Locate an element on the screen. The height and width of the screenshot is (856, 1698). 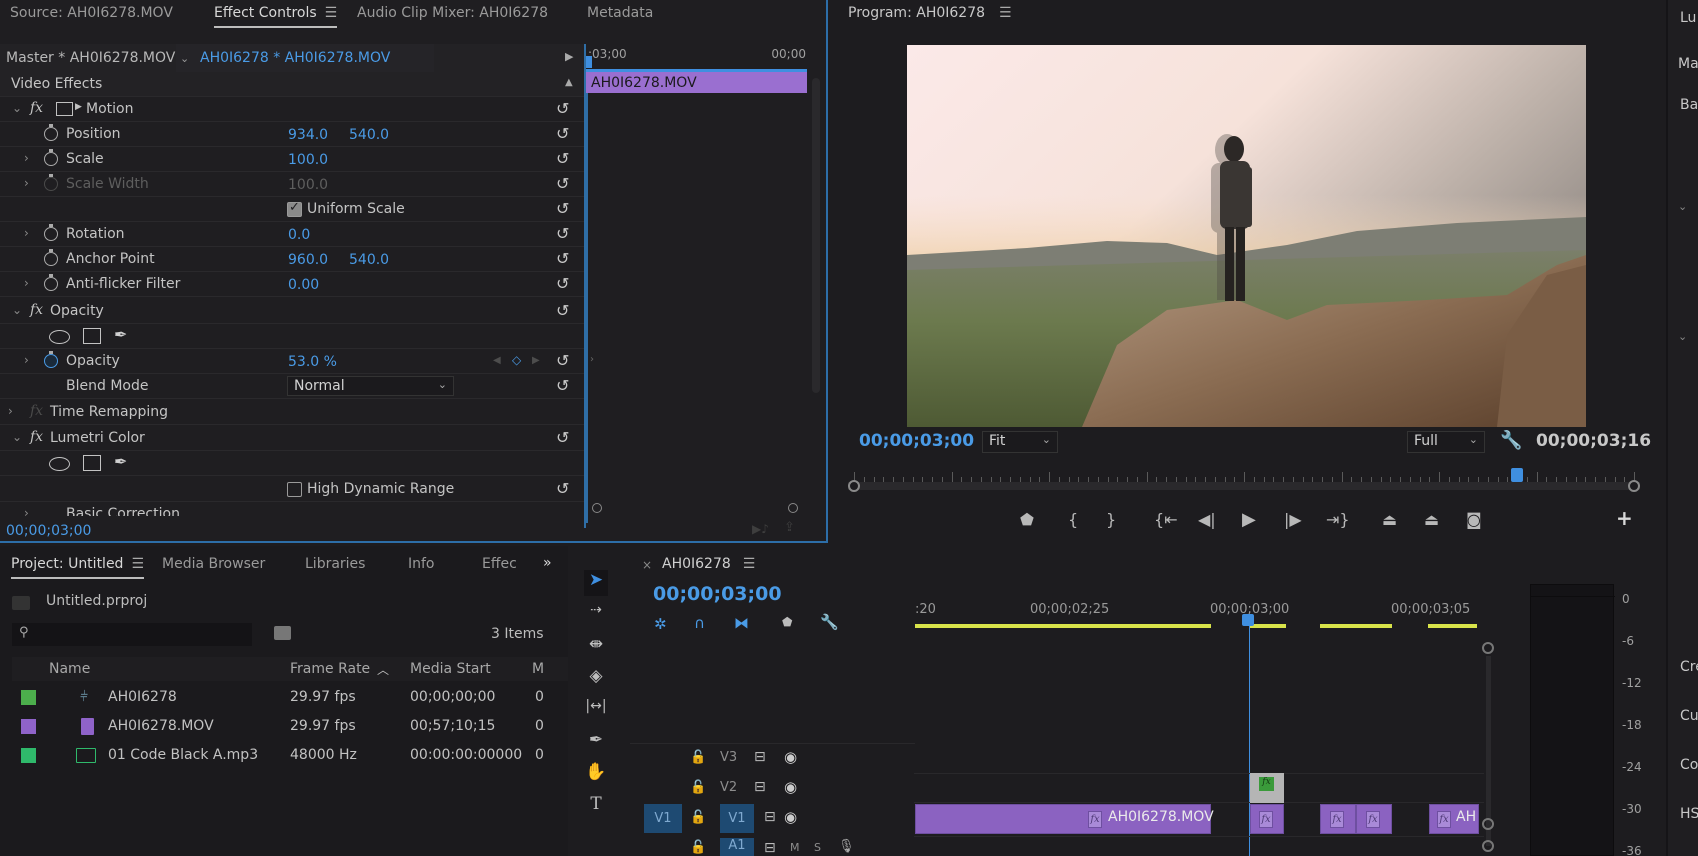
tab-effects: Effec is located at coordinates (499, 564).